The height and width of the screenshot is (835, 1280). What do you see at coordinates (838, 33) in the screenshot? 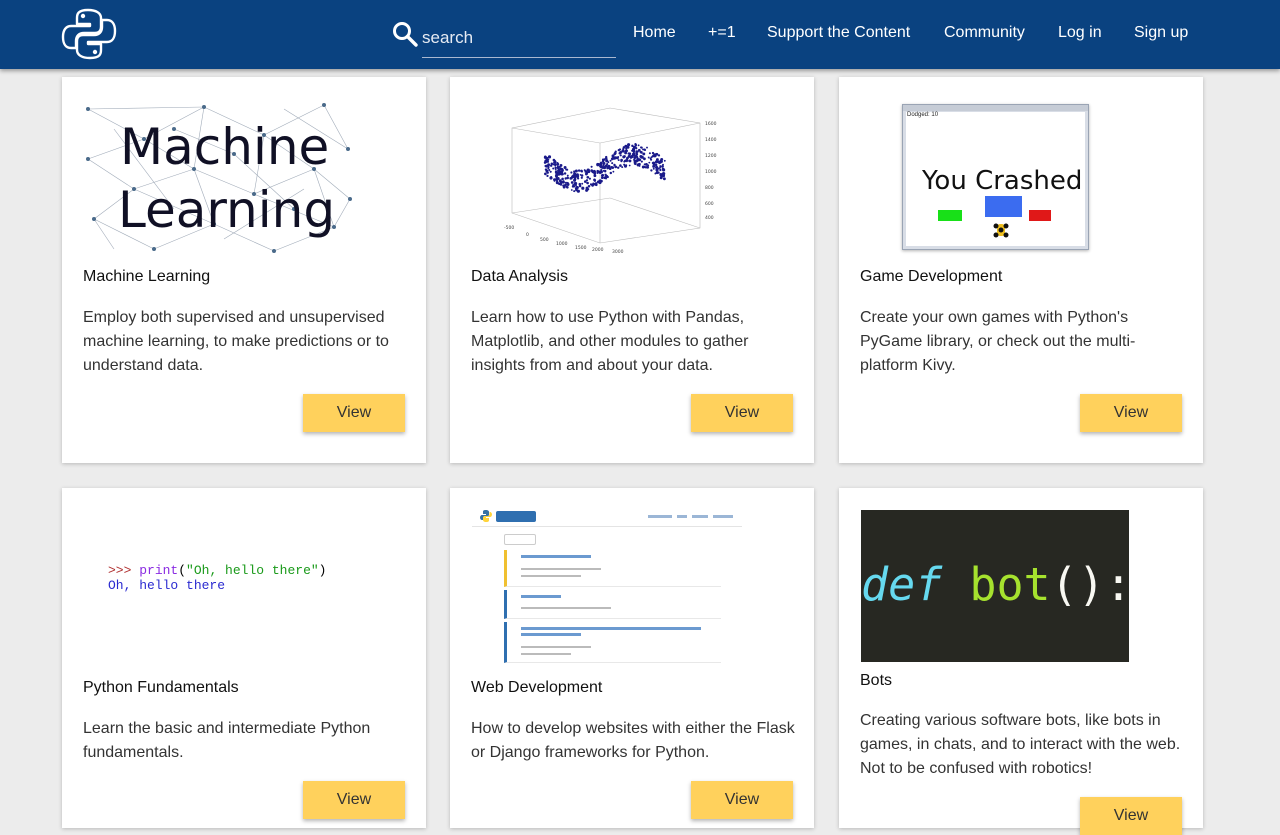
I see `nav-support-the-content: Support the Content` at bounding box center [838, 33].